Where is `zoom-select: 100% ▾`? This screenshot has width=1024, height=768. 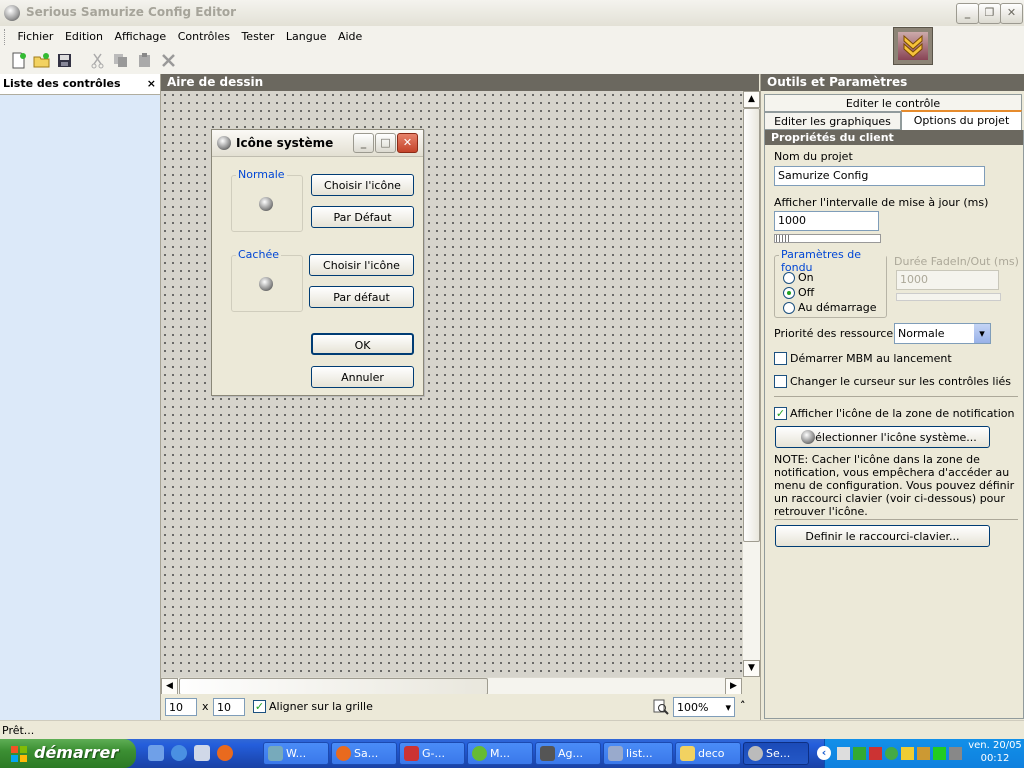
zoom-select: 100% ▾ is located at coordinates (704, 707).